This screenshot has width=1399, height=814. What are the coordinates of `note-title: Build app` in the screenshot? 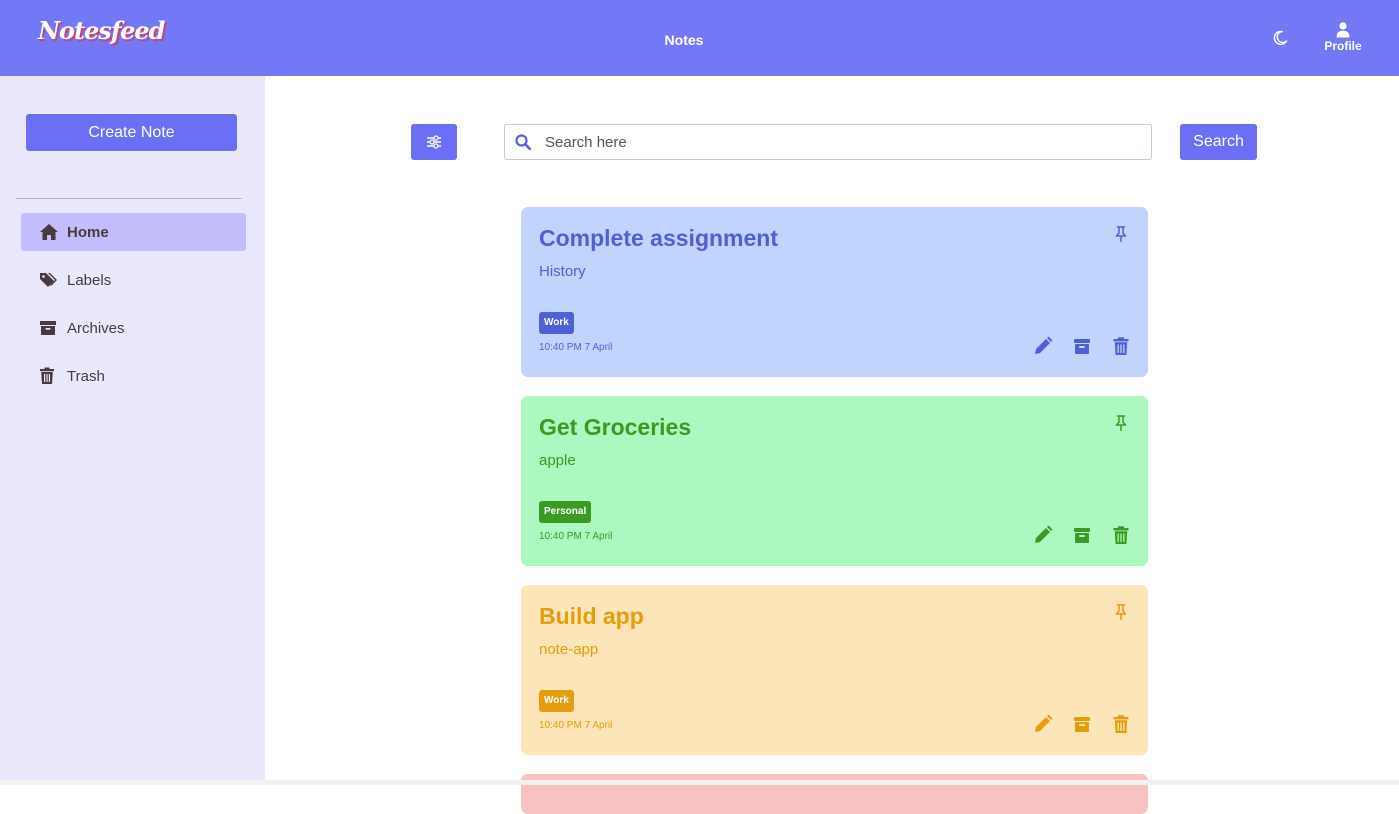 It's located at (591, 616).